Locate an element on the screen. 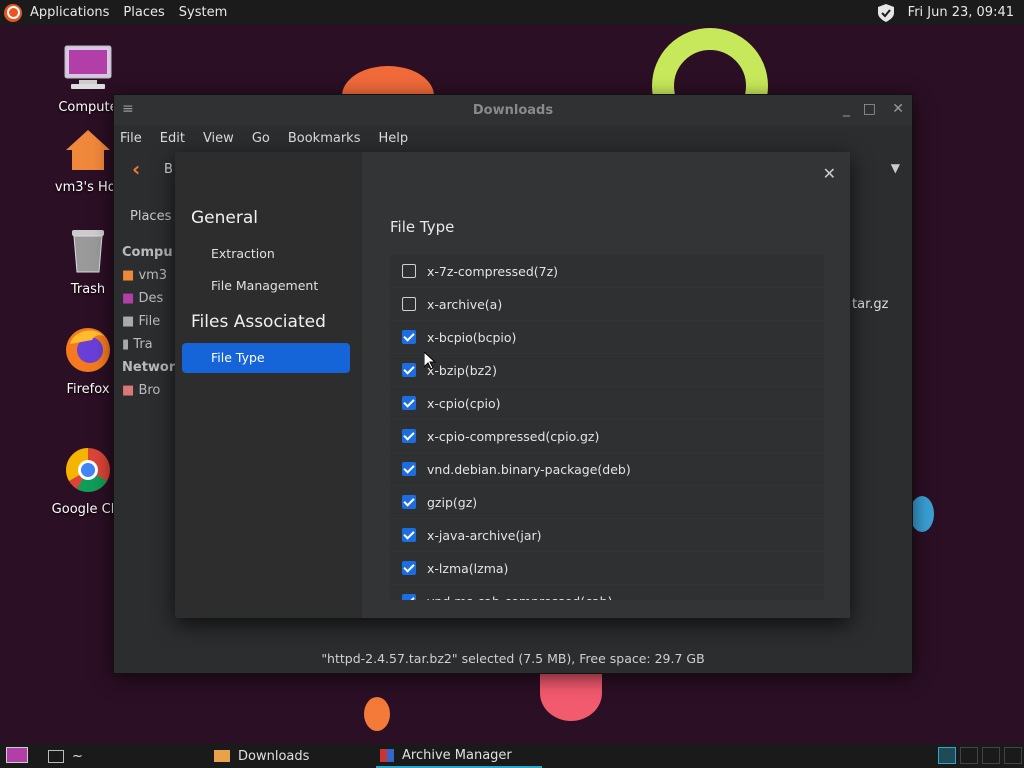  menubar: File Edit View Go Bookmarks Help is located at coordinates (513, 138).